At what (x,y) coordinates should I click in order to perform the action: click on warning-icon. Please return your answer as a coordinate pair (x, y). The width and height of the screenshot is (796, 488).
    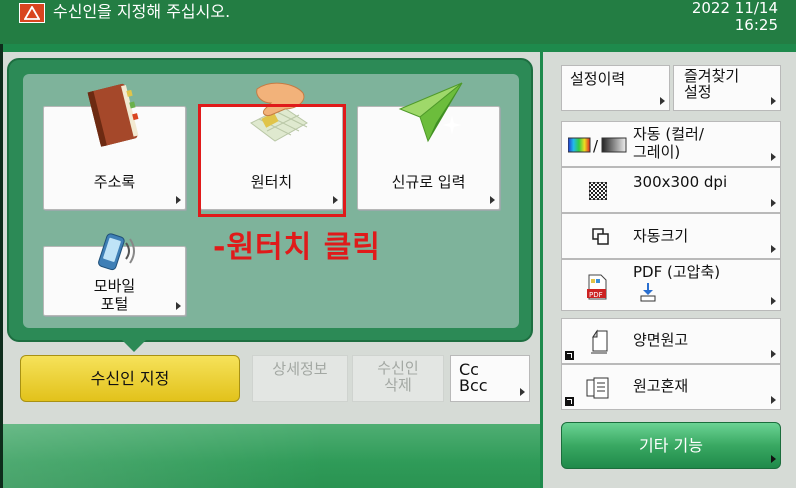
    Looking at the image, I should click on (32, 13).